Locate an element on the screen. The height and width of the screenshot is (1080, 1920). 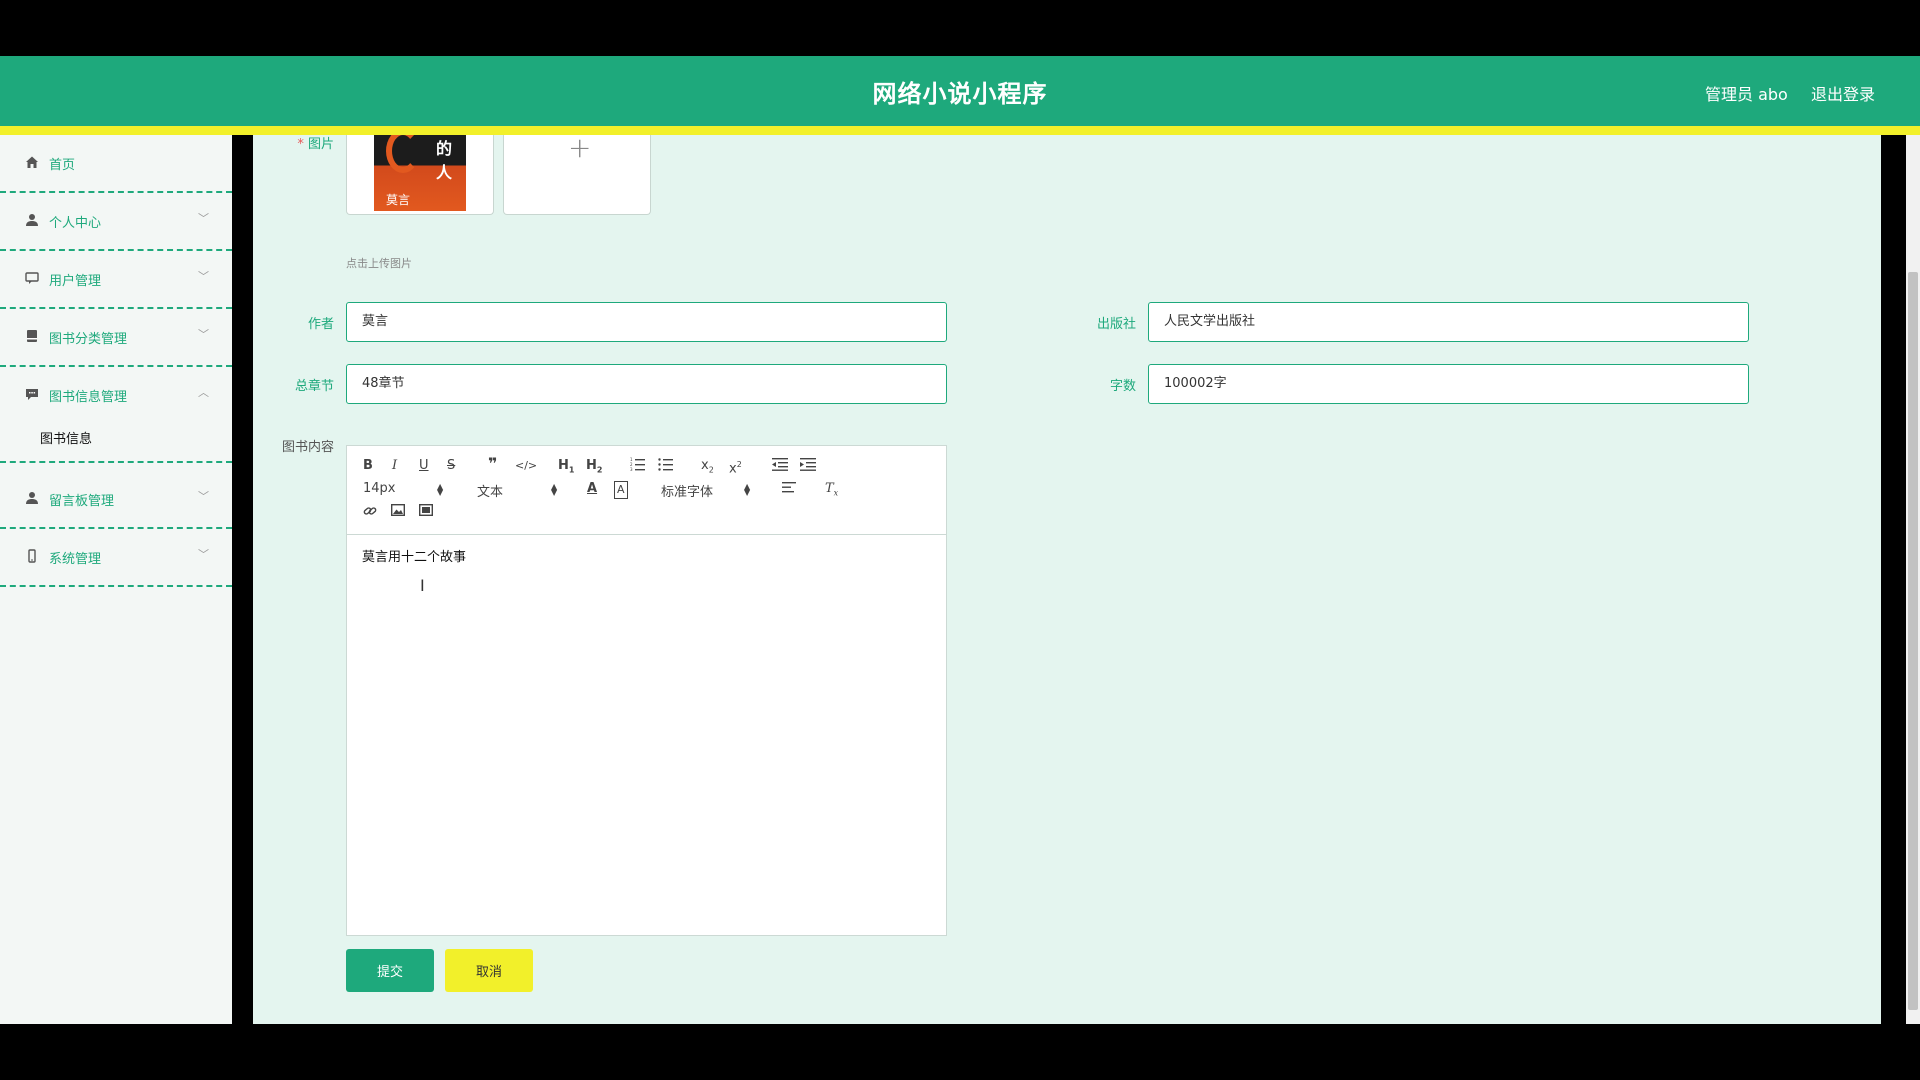
sidebar: 首页 个人中心 ﹀ 用户管理 ﹀ 图书分类管理 ﹀ 图书信息管理 ︿ 图书信息 is located at coordinates (116, 579).